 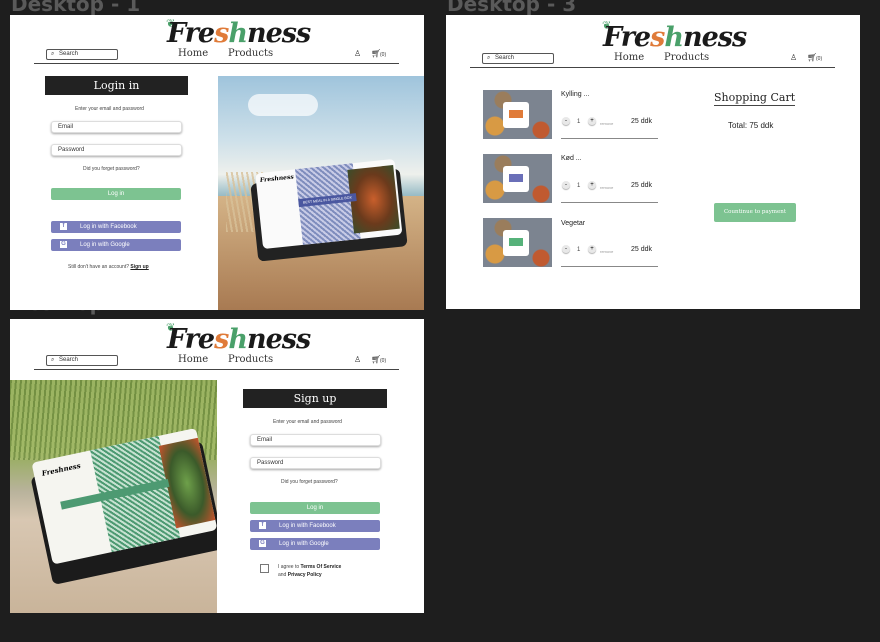 What do you see at coordinates (321, 567) in the screenshot?
I see `terms-link: Terms Of Service` at bounding box center [321, 567].